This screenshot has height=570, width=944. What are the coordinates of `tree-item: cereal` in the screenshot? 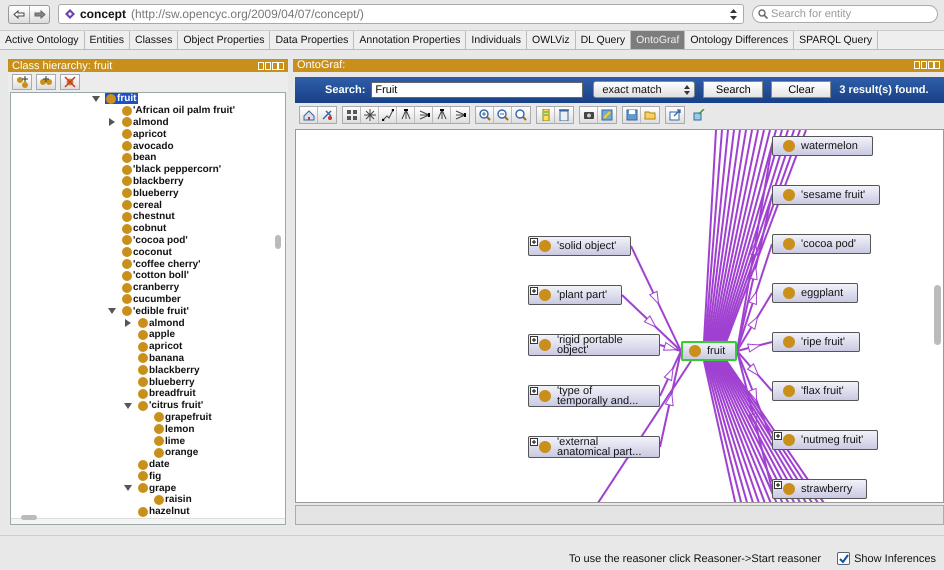 It's located at (142, 205).